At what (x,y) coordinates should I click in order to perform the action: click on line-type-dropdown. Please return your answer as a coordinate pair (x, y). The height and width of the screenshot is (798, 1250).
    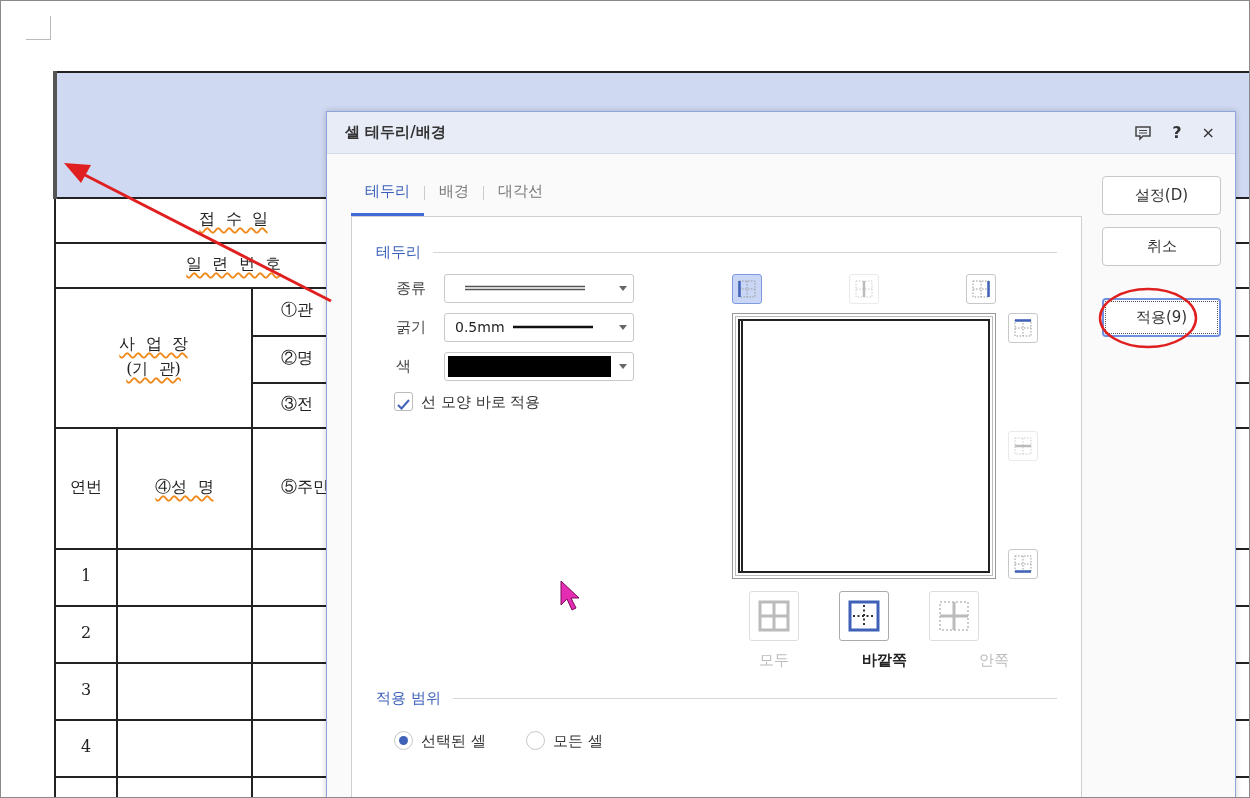
    Looking at the image, I should click on (539, 288).